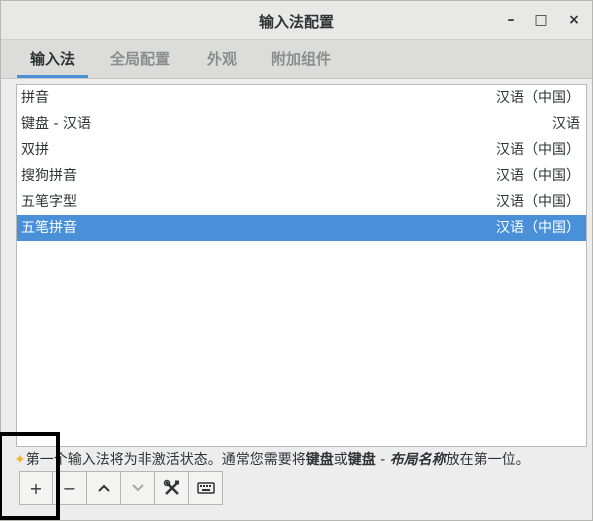 This screenshot has width=593, height=521. I want to click on chevron-down-icon, so click(137, 488).